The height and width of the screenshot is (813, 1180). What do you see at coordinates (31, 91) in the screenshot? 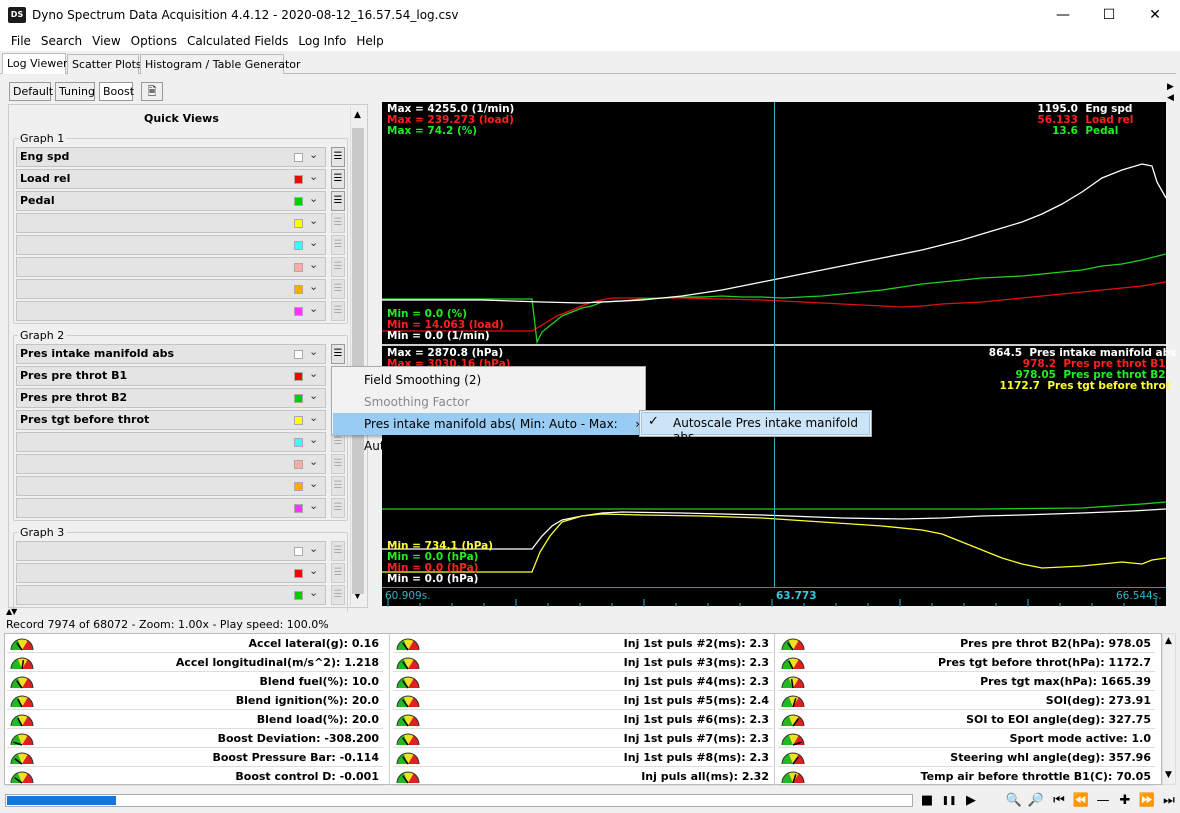
I see `subtab-default: Default` at bounding box center [31, 91].